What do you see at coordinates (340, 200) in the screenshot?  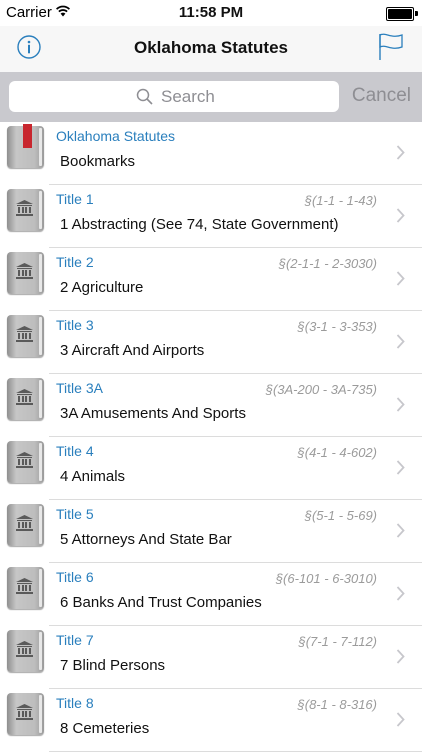 I see `row-range: §(1-1 - 1-43)` at bounding box center [340, 200].